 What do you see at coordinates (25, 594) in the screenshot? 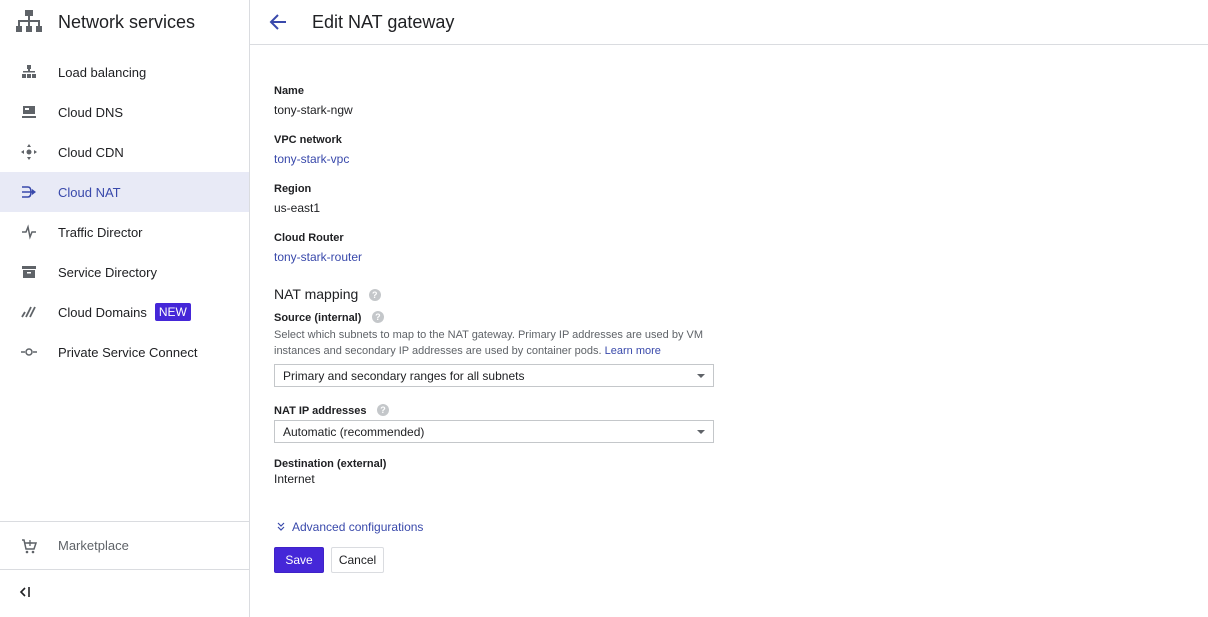
I see `collapse-icon` at bounding box center [25, 594].